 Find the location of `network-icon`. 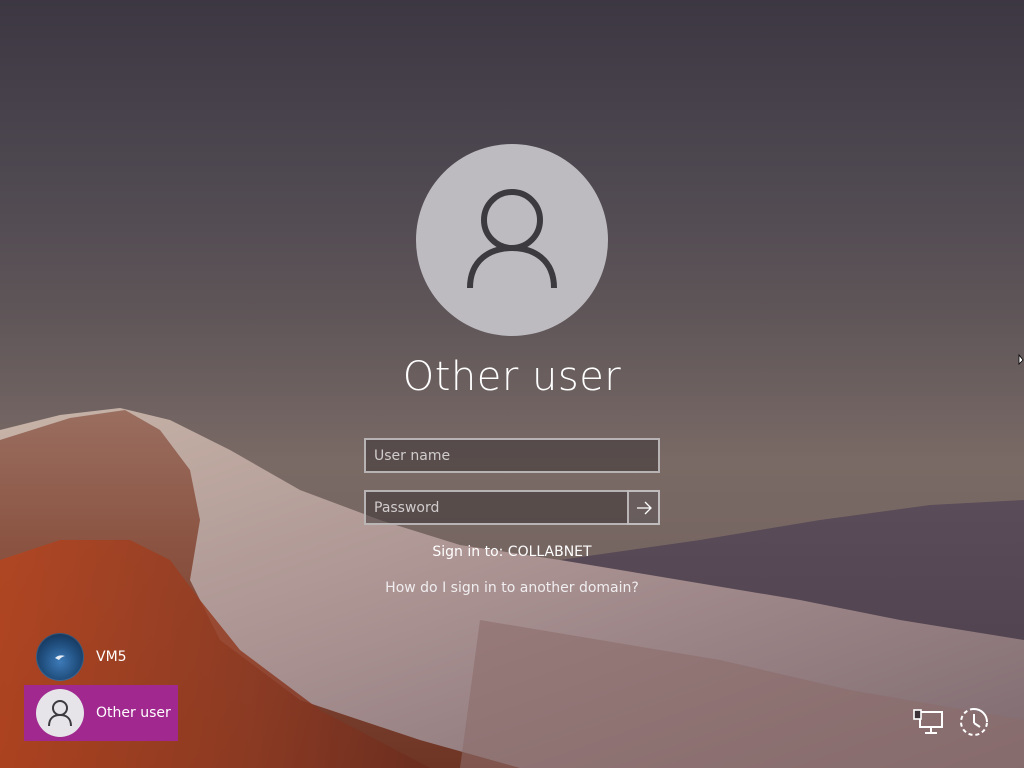

network-icon is located at coordinates (928, 721).